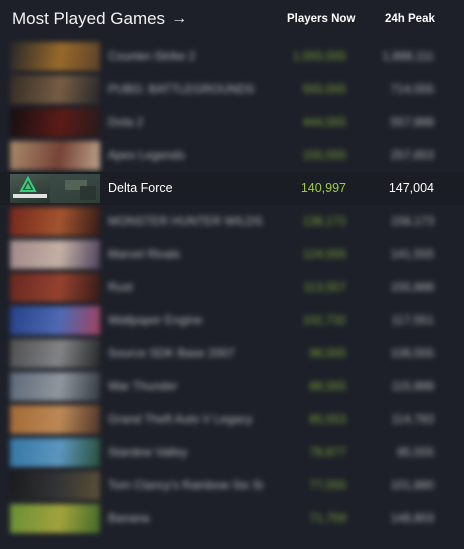 This screenshot has width=464, height=549. I want to click on game-row: Wallpaper Engine 102,732 117,551, so click(232, 320).